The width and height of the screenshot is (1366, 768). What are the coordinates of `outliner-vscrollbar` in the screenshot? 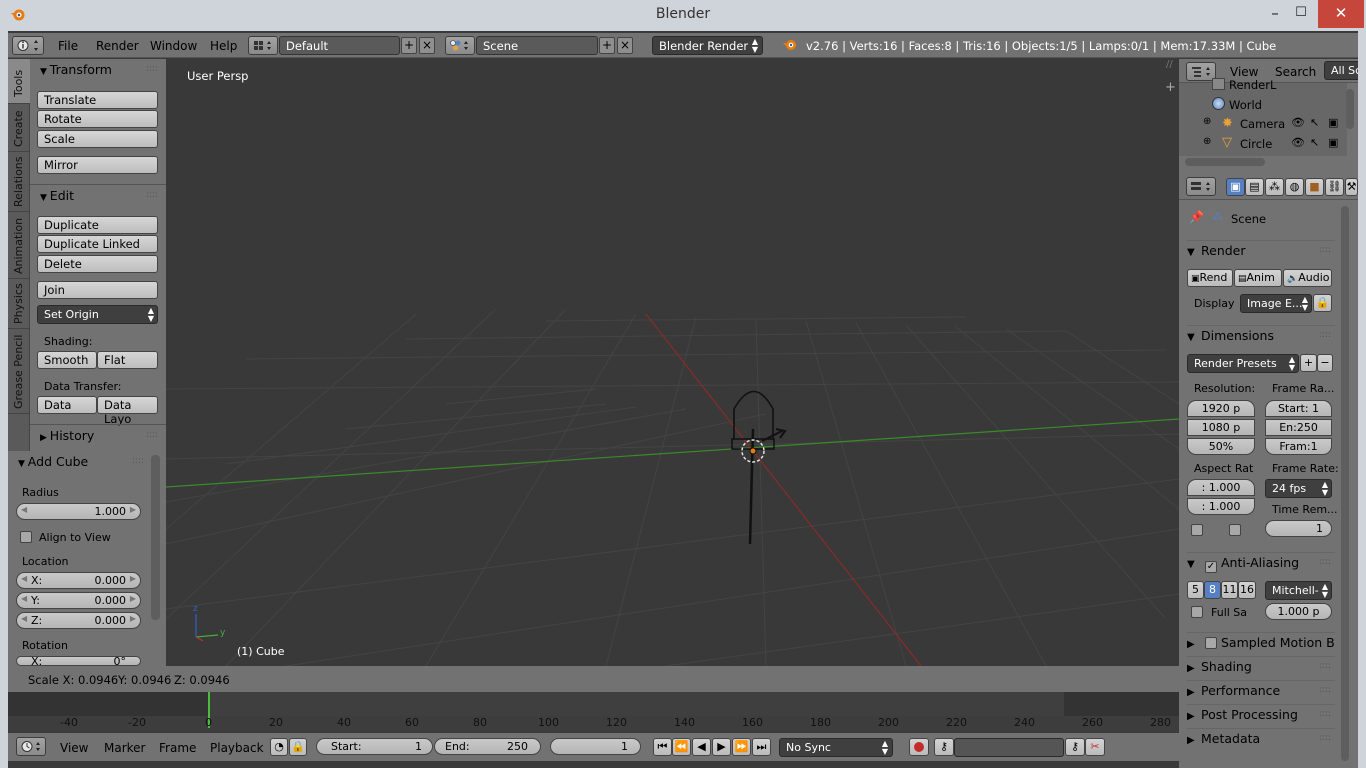 It's located at (1350, 109).